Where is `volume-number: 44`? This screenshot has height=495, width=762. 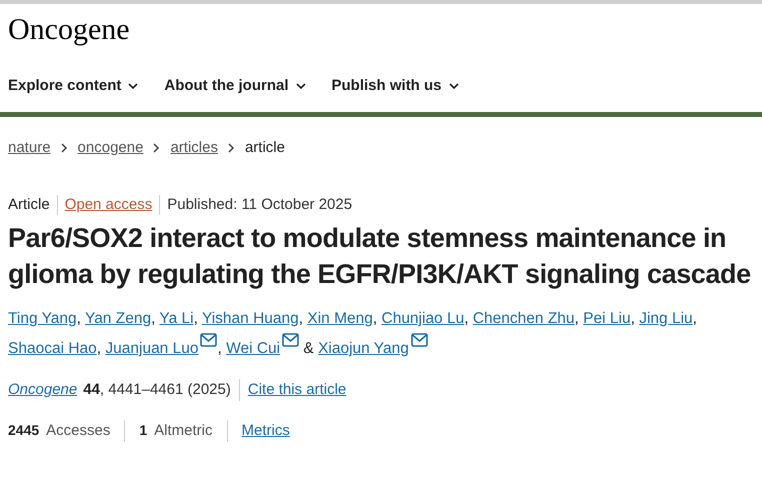
volume-number: 44 is located at coordinates (91, 390).